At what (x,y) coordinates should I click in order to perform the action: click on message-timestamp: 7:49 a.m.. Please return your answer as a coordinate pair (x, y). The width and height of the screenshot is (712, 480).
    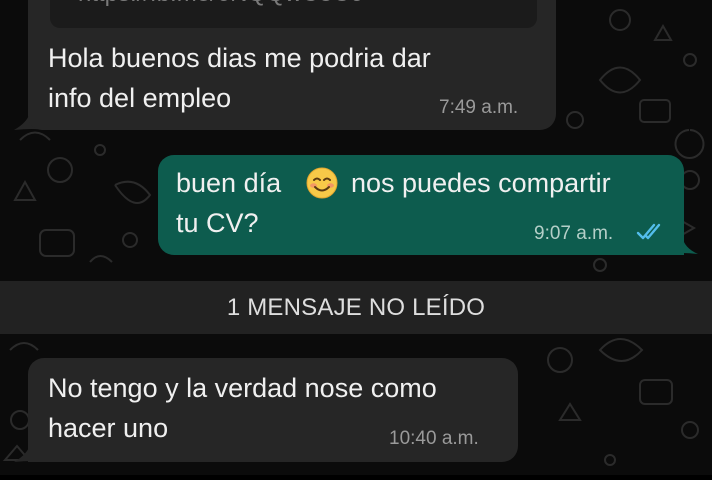
    Looking at the image, I should click on (479, 107).